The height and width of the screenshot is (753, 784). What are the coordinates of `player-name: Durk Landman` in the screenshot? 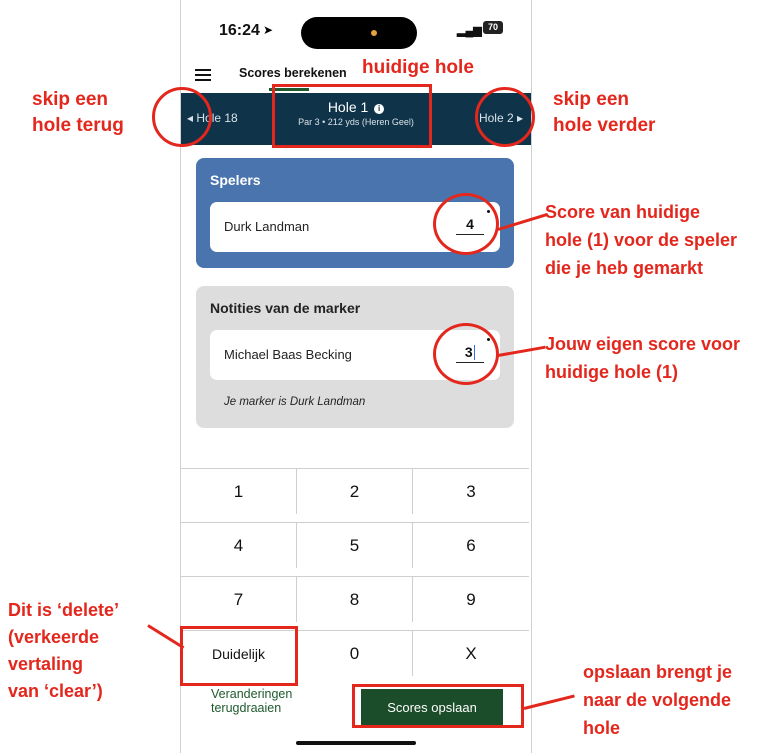 It's located at (267, 226).